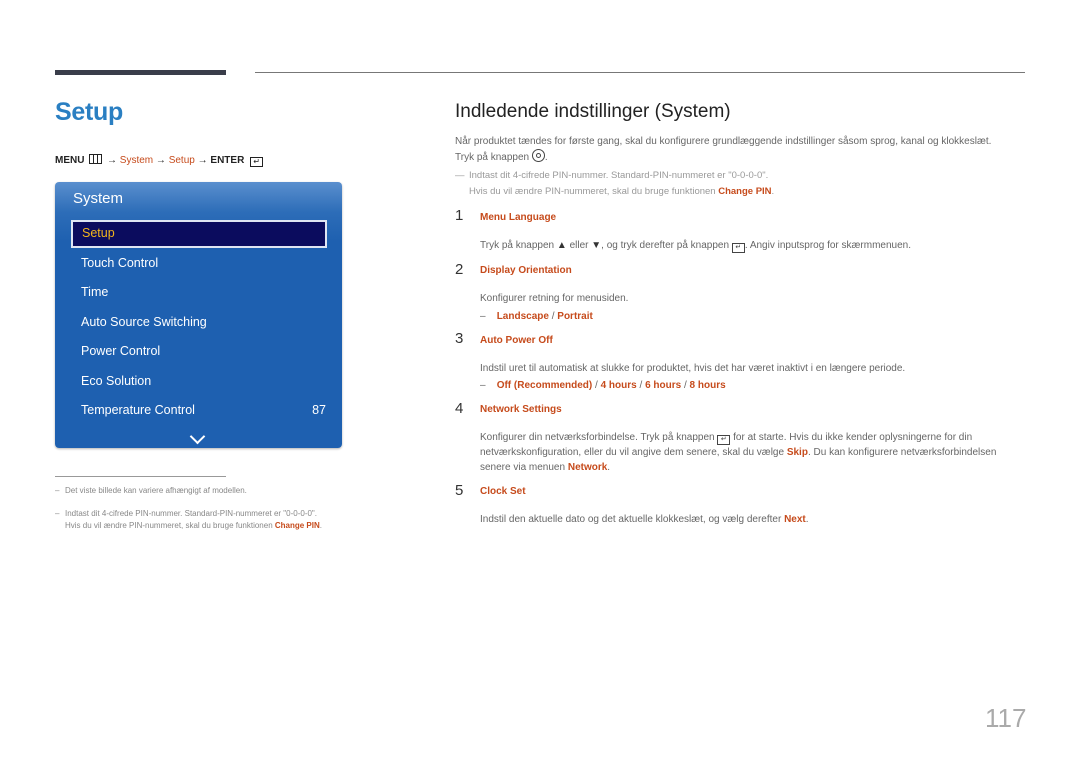 Image resolution: width=1080 pixels, height=763 pixels. I want to click on footnote-rule, so click(140, 476).